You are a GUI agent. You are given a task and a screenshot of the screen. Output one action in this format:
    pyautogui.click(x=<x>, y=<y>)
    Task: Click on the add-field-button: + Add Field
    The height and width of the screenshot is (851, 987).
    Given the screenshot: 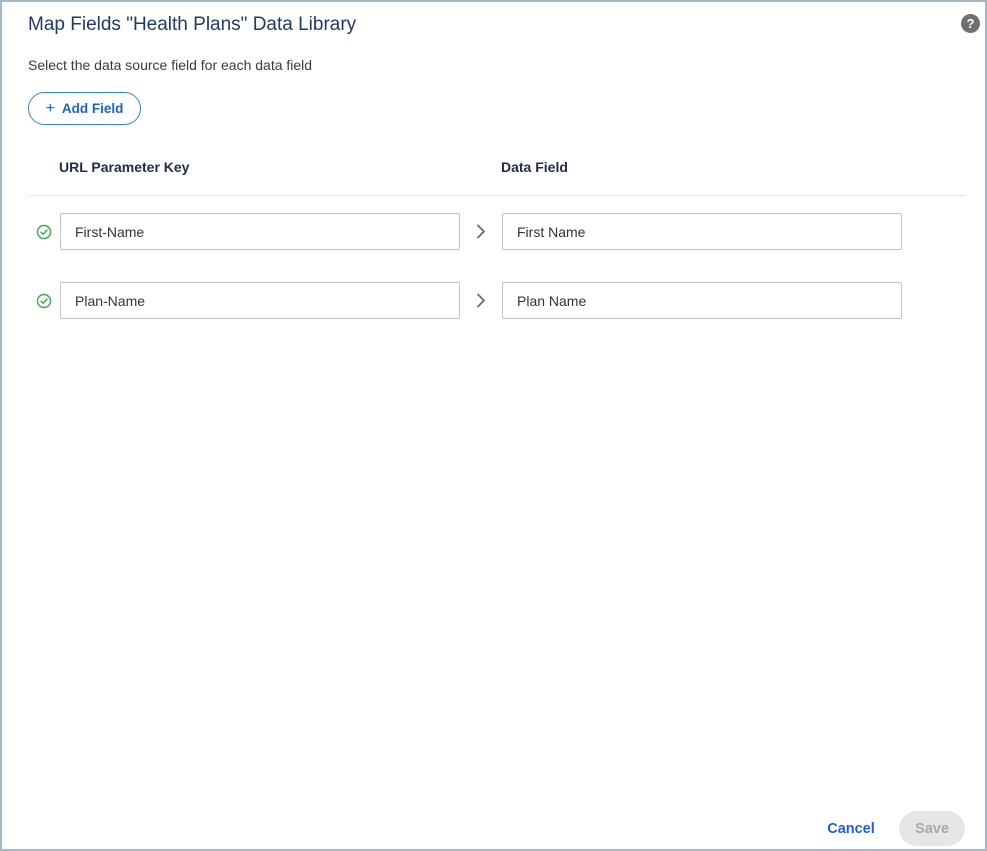 What is the action you would take?
    pyautogui.click(x=84, y=108)
    